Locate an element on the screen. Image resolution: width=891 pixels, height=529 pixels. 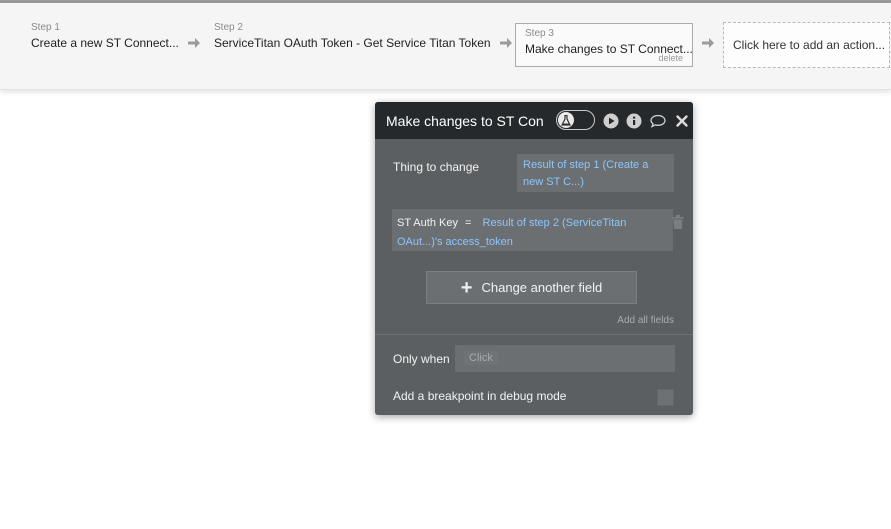
test-mode-toggle is located at coordinates (575, 120).